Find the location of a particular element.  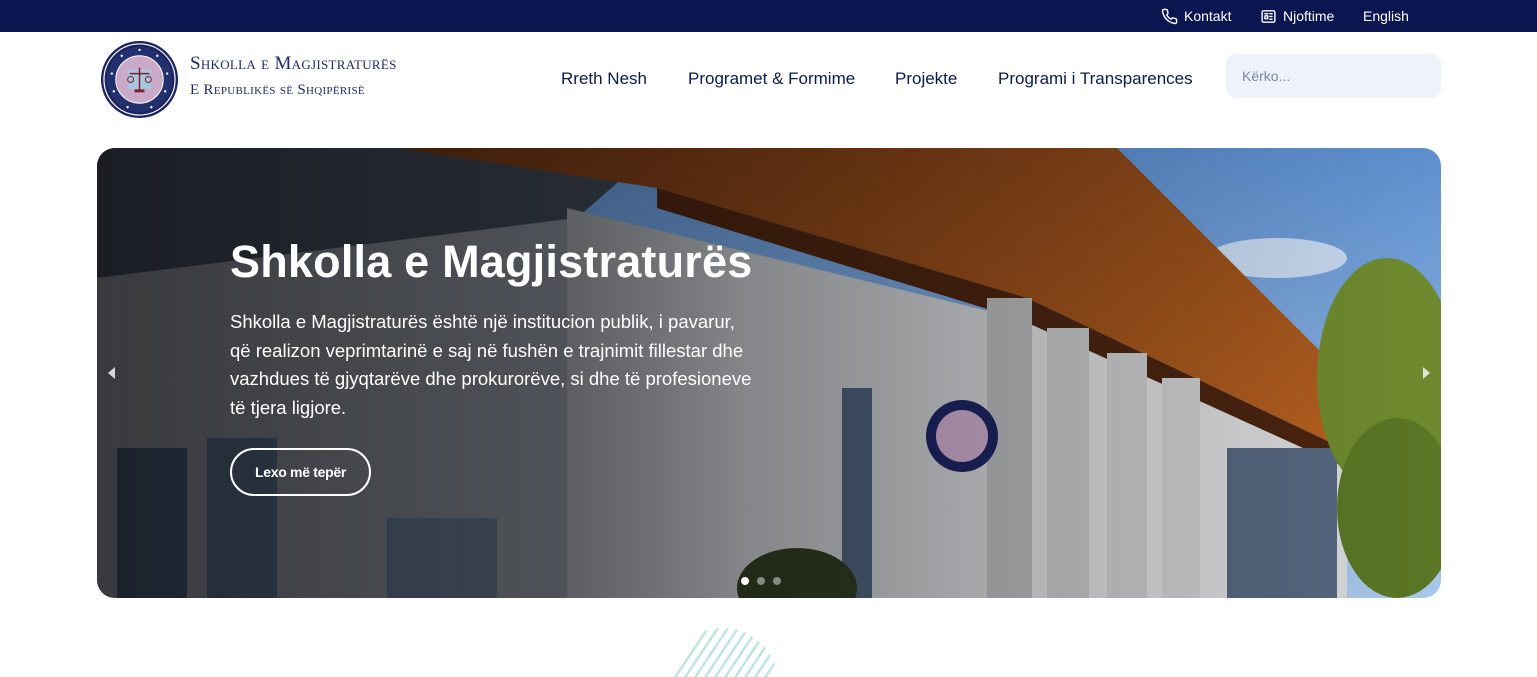

brand-subtitle: E Republikës së Shqipërisë is located at coordinates (277, 90).